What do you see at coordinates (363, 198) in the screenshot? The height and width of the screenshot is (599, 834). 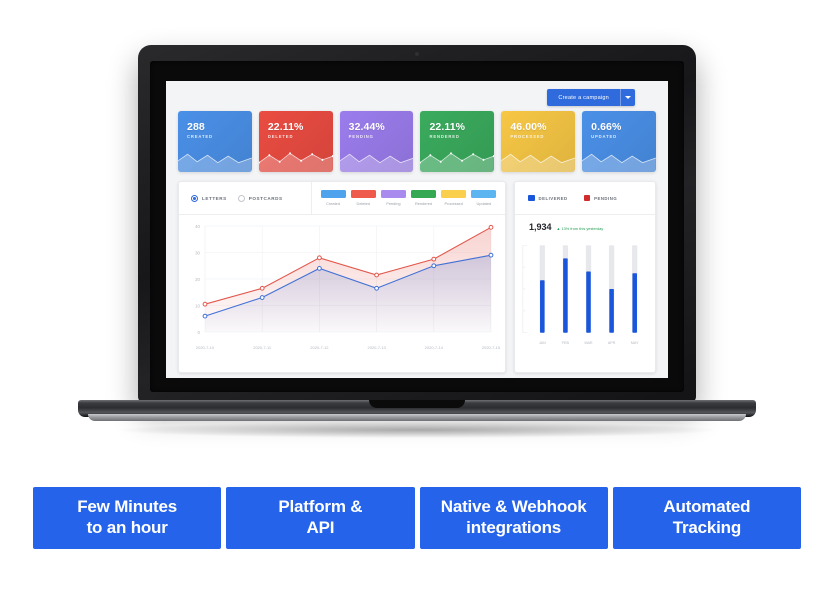 I see `legend-item-deleted: Deleted` at bounding box center [363, 198].